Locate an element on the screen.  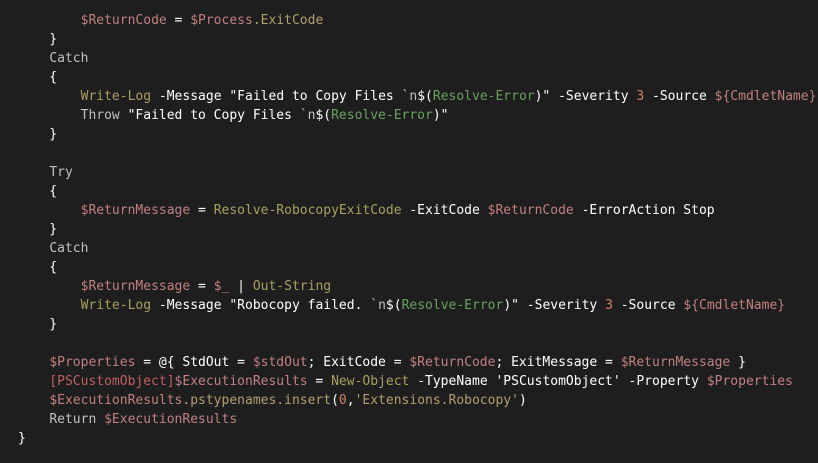
code-token: Try is located at coordinates (61, 172).